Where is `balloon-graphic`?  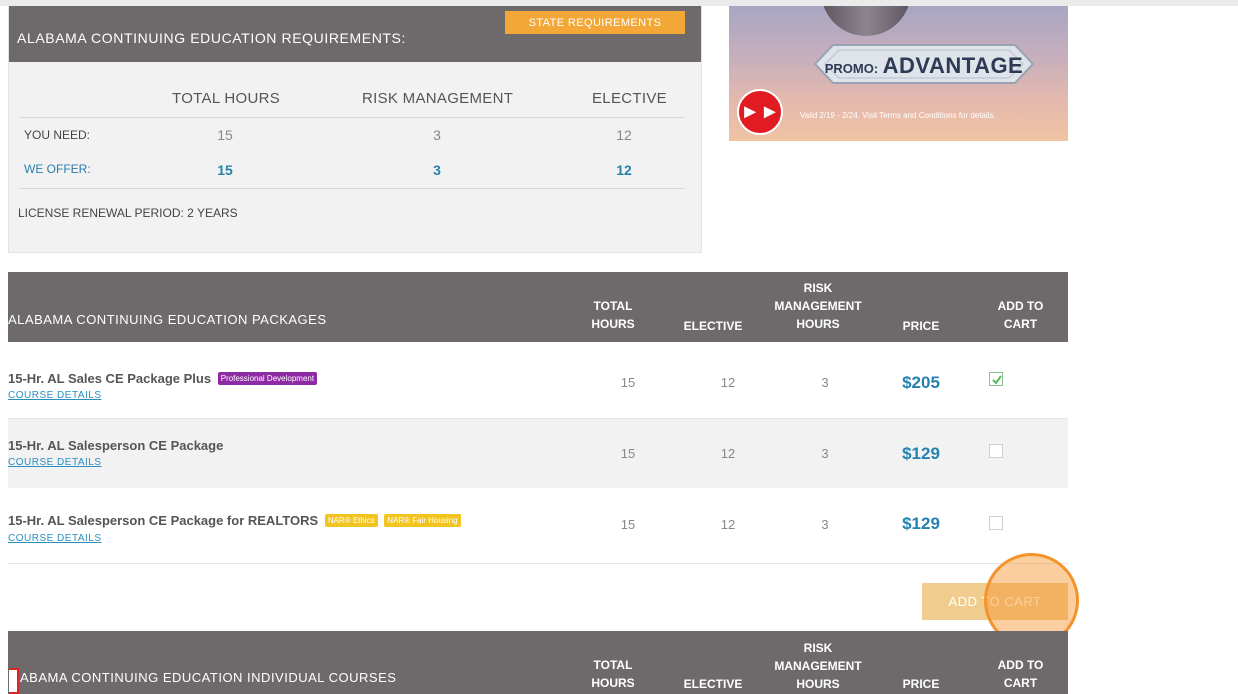
balloon-graphic is located at coordinates (866, 21).